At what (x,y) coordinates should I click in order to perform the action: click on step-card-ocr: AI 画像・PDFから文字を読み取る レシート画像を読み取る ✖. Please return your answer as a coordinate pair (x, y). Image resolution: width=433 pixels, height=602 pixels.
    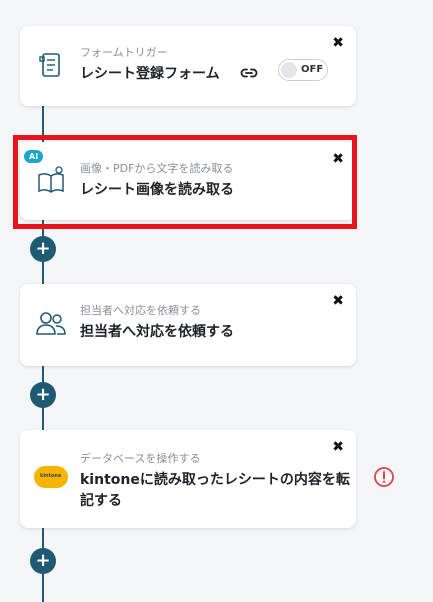
    Looking at the image, I should click on (188, 181).